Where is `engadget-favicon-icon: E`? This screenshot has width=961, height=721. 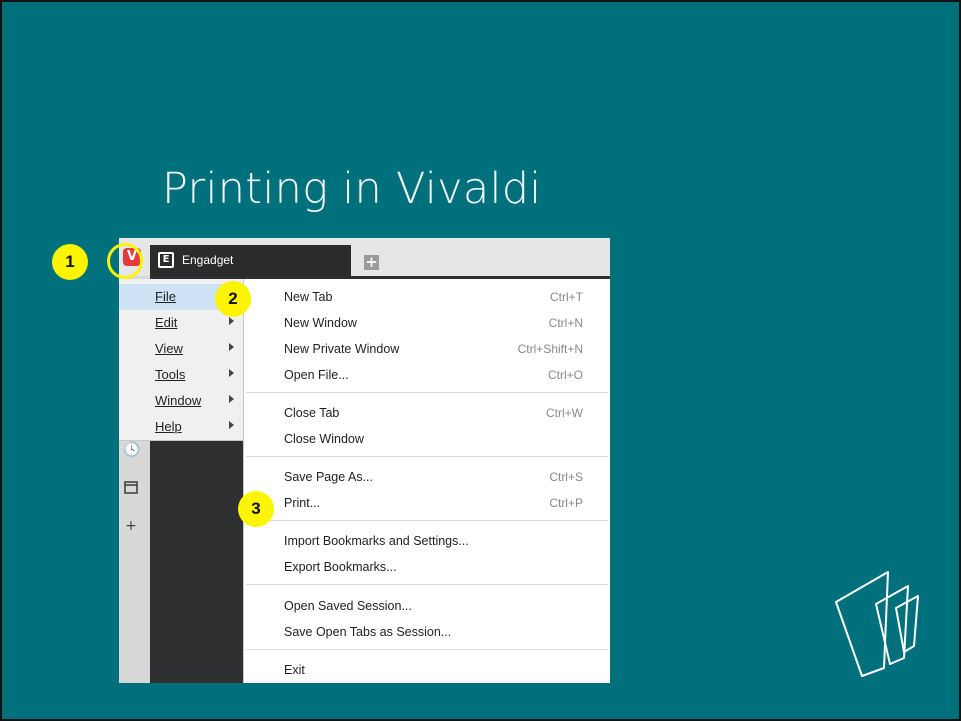
engadget-favicon-icon: E is located at coordinates (166, 260).